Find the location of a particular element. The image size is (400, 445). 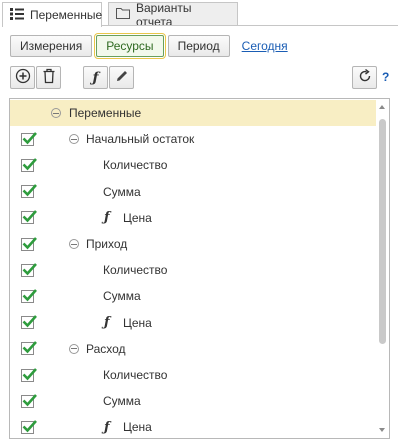

function-button: ƒ is located at coordinates (95, 77).